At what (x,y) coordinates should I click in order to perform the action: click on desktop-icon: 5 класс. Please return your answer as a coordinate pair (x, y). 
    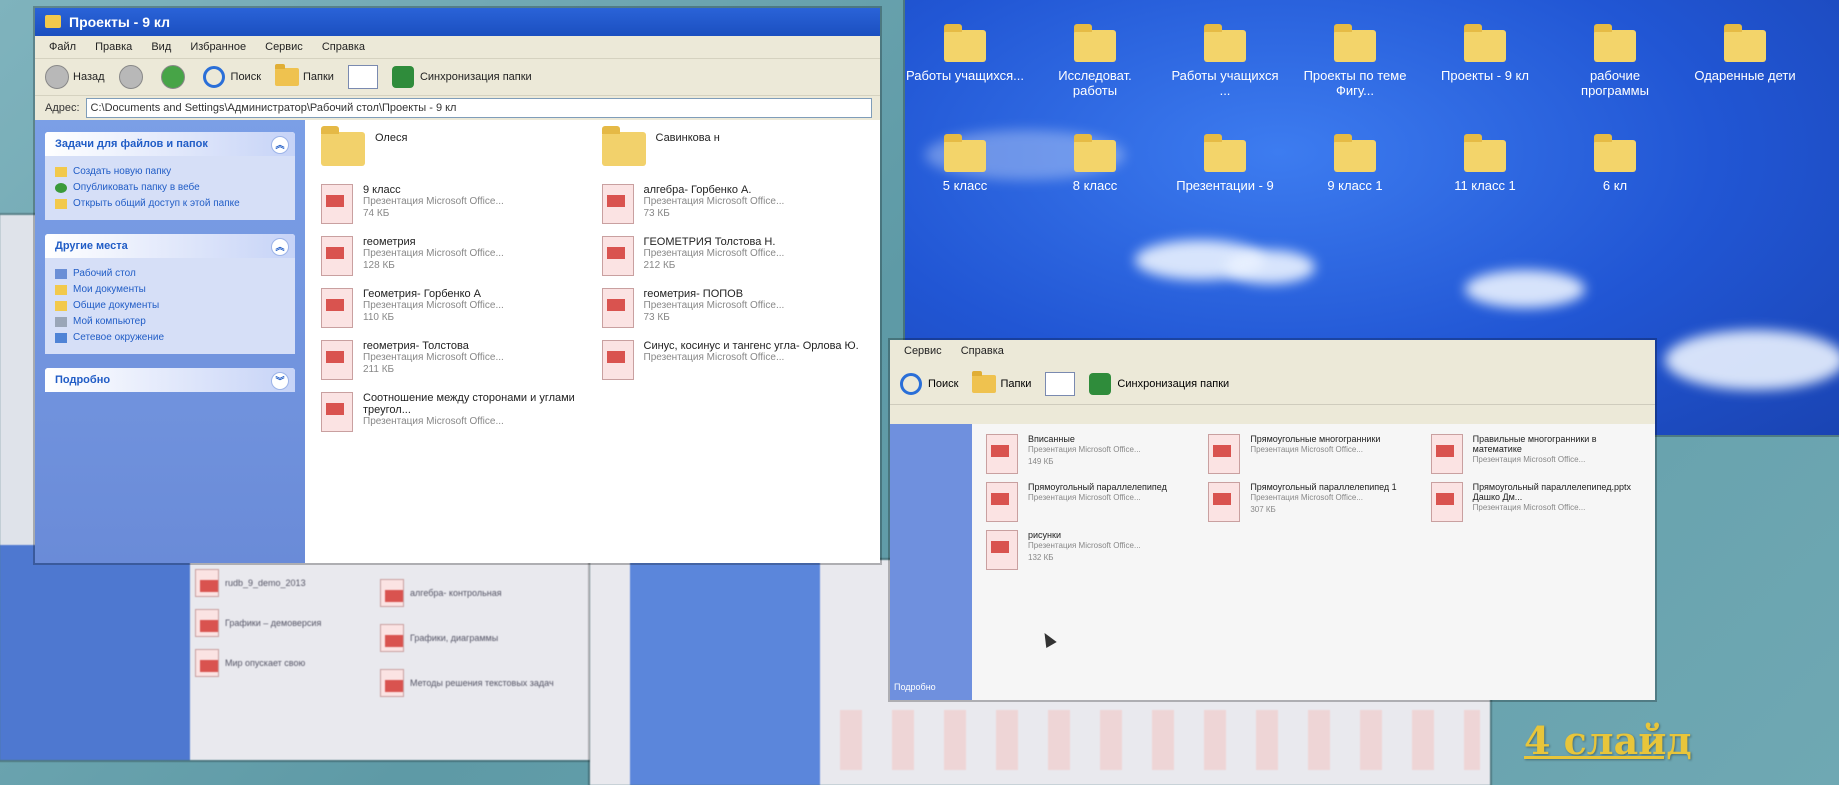
    Looking at the image, I should click on (965, 163).